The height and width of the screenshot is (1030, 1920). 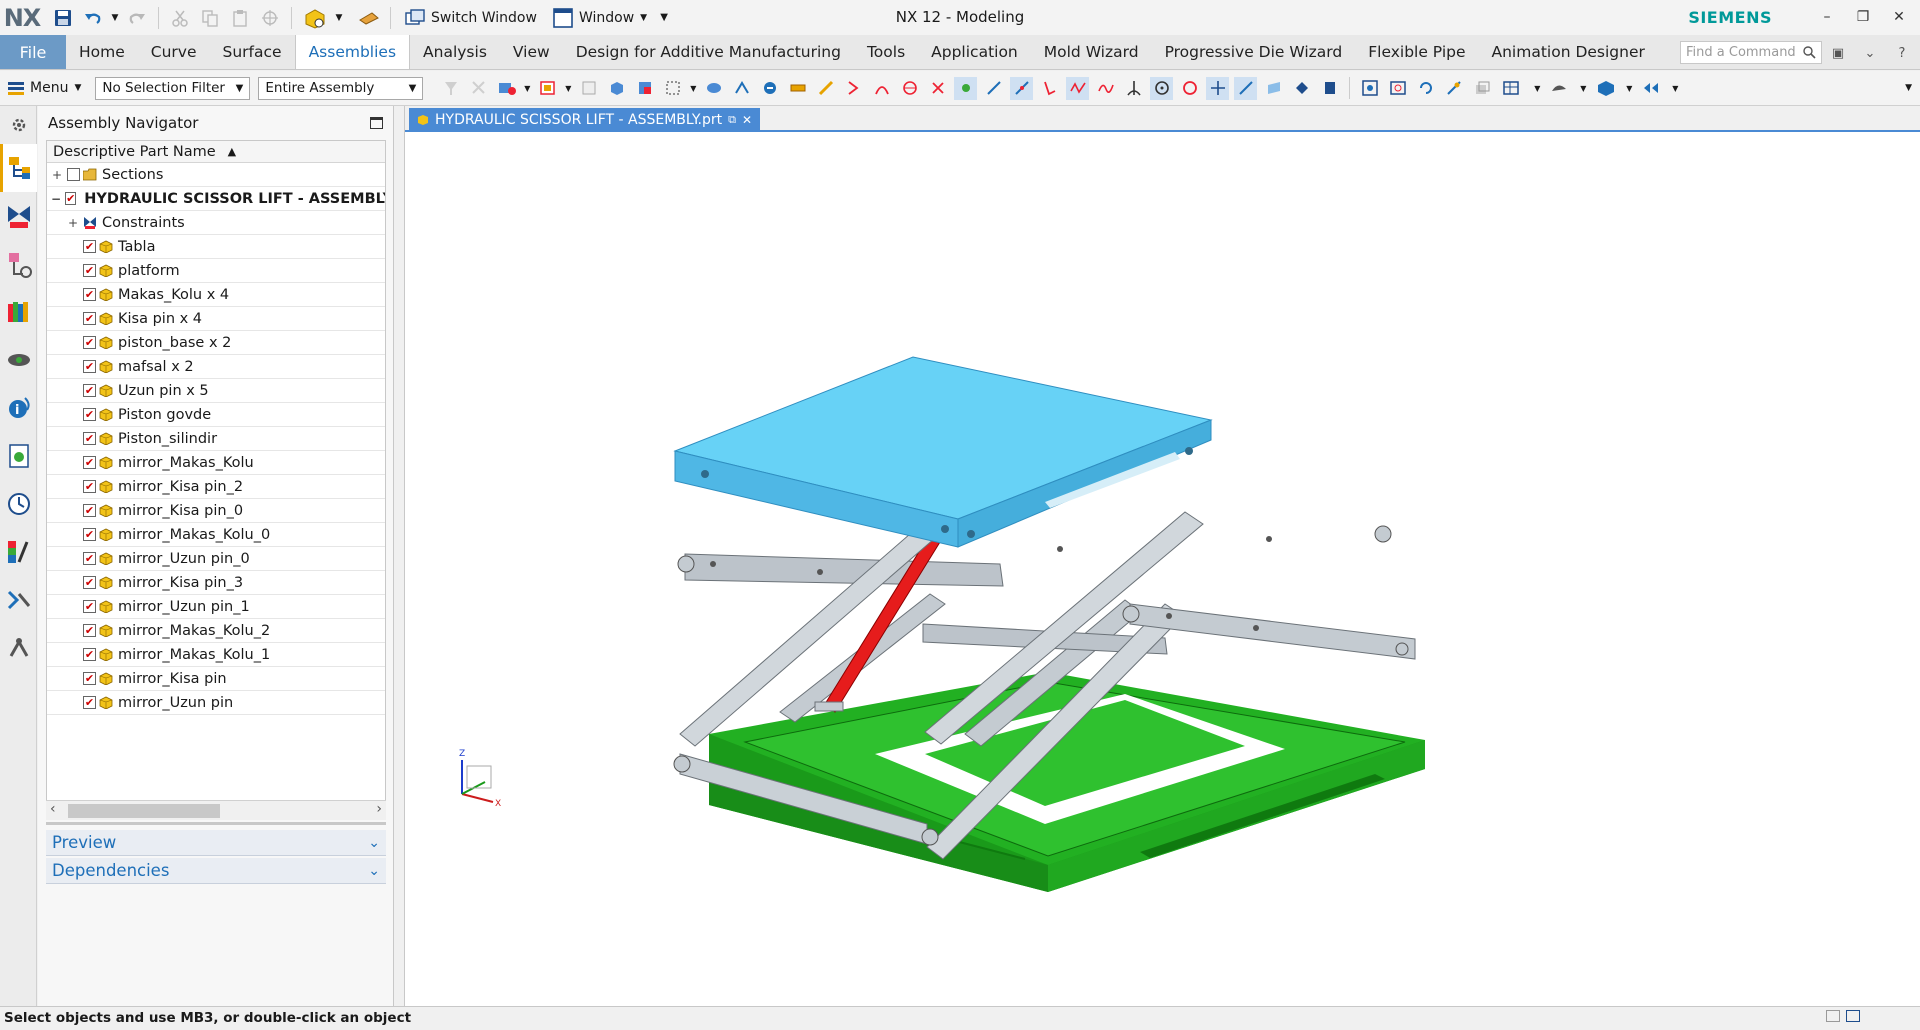 What do you see at coordinates (216, 343) in the screenshot?
I see `tree-row-part: piston_base x 2` at bounding box center [216, 343].